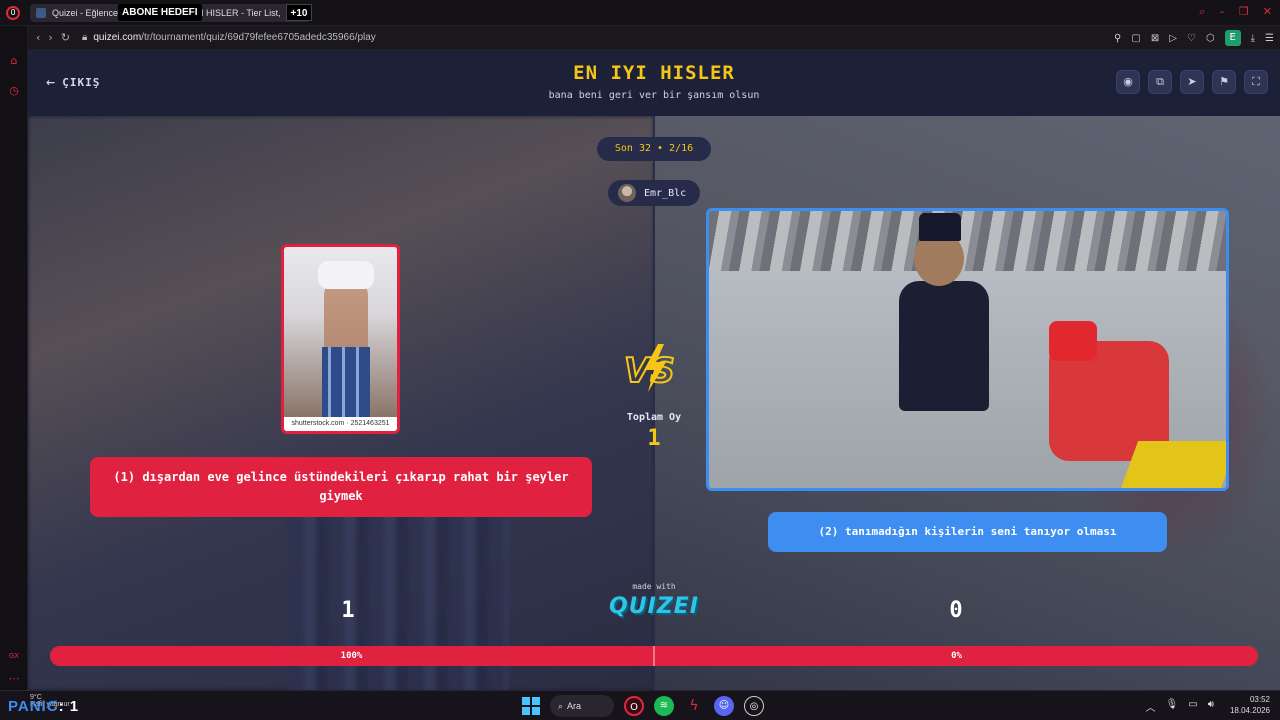 The width and height of the screenshot is (1280, 720). What do you see at coordinates (1117, 38) in the screenshot?
I see `pin-icon: ⚲` at bounding box center [1117, 38].